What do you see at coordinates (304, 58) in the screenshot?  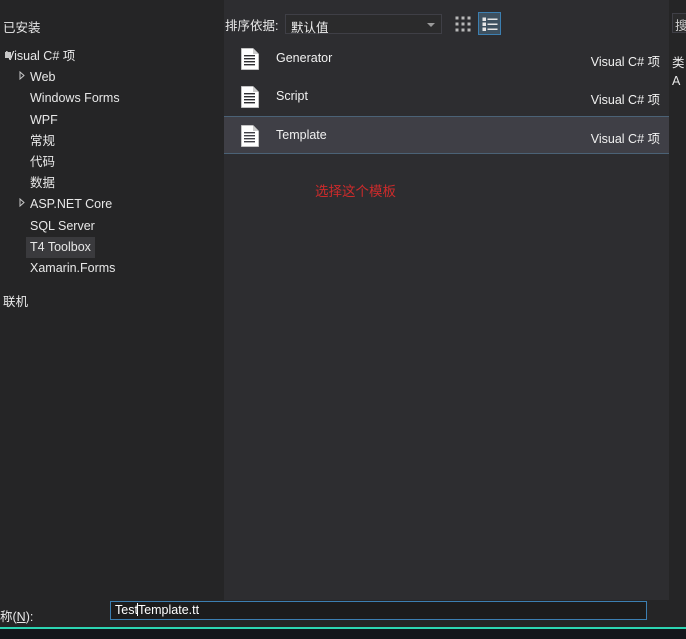 I see `list-item-title: Generator` at bounding box center [304, 58].